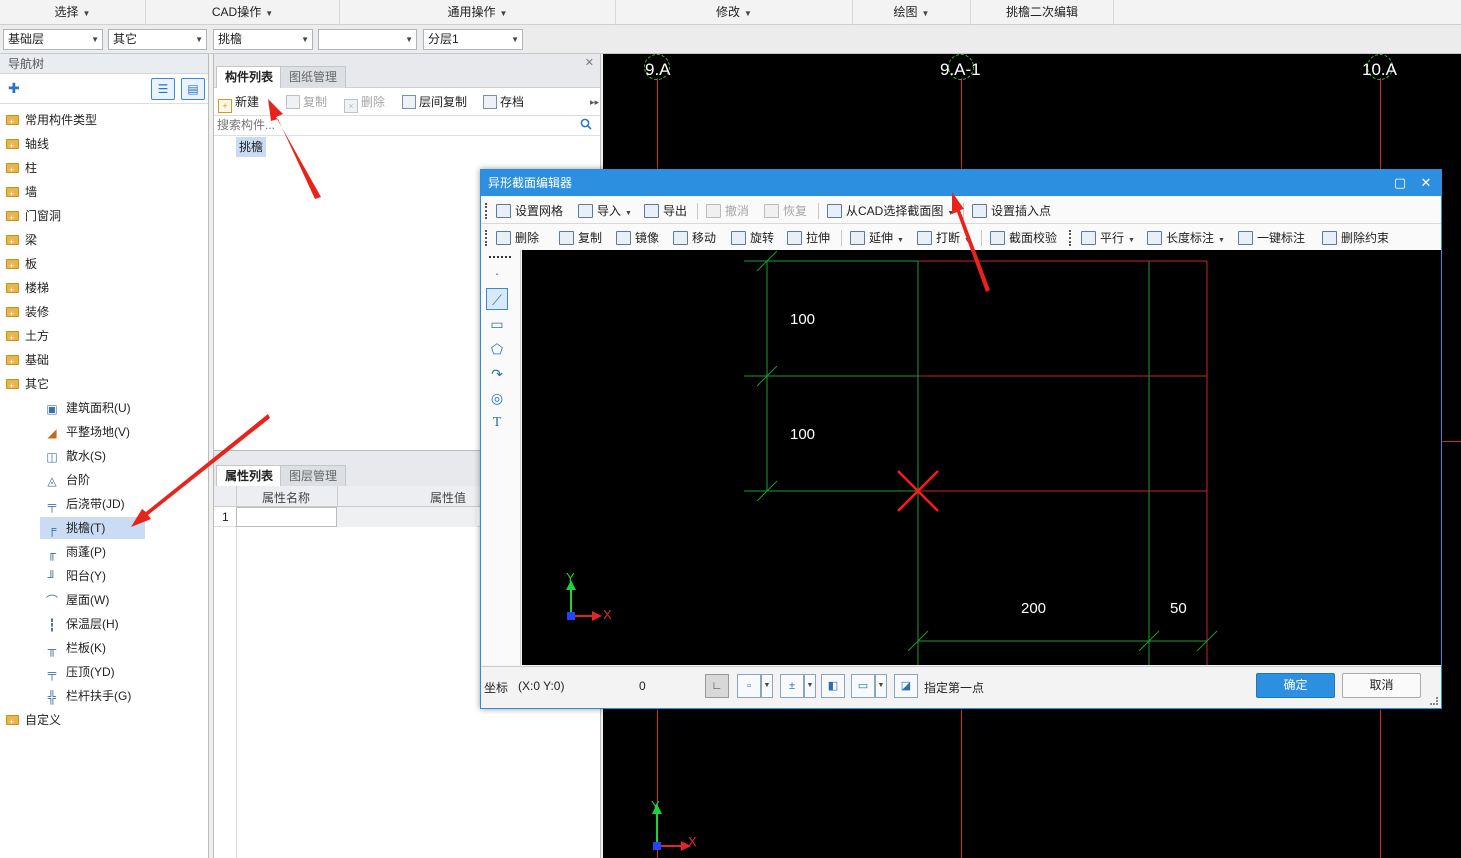 Image resolution: width=1461 pixels, height=858 pixels. Describe the element at coordinates (486, 238) in the screenshot. I see `toolbar-grip` at that location.